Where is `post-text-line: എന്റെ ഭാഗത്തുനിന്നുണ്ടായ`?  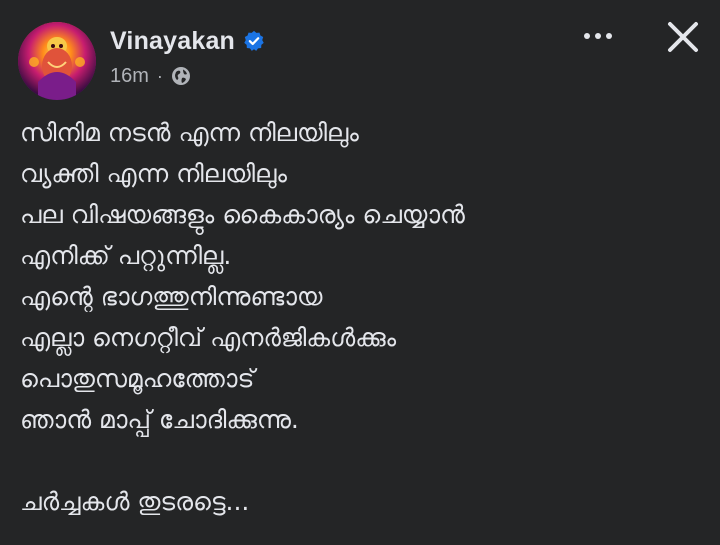 post-text-line: എന്റെ ഭാഗത്തുനിന്നുണ്ടായ is located at coordinates (171, 296).